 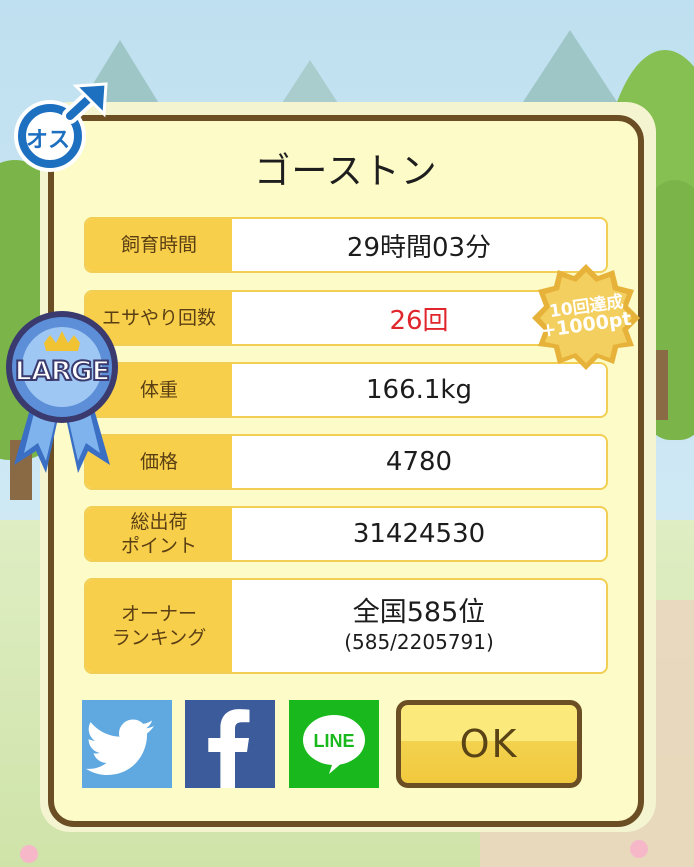 I want to click on ranking-position: 全国585位, so click(x=419, y=612).